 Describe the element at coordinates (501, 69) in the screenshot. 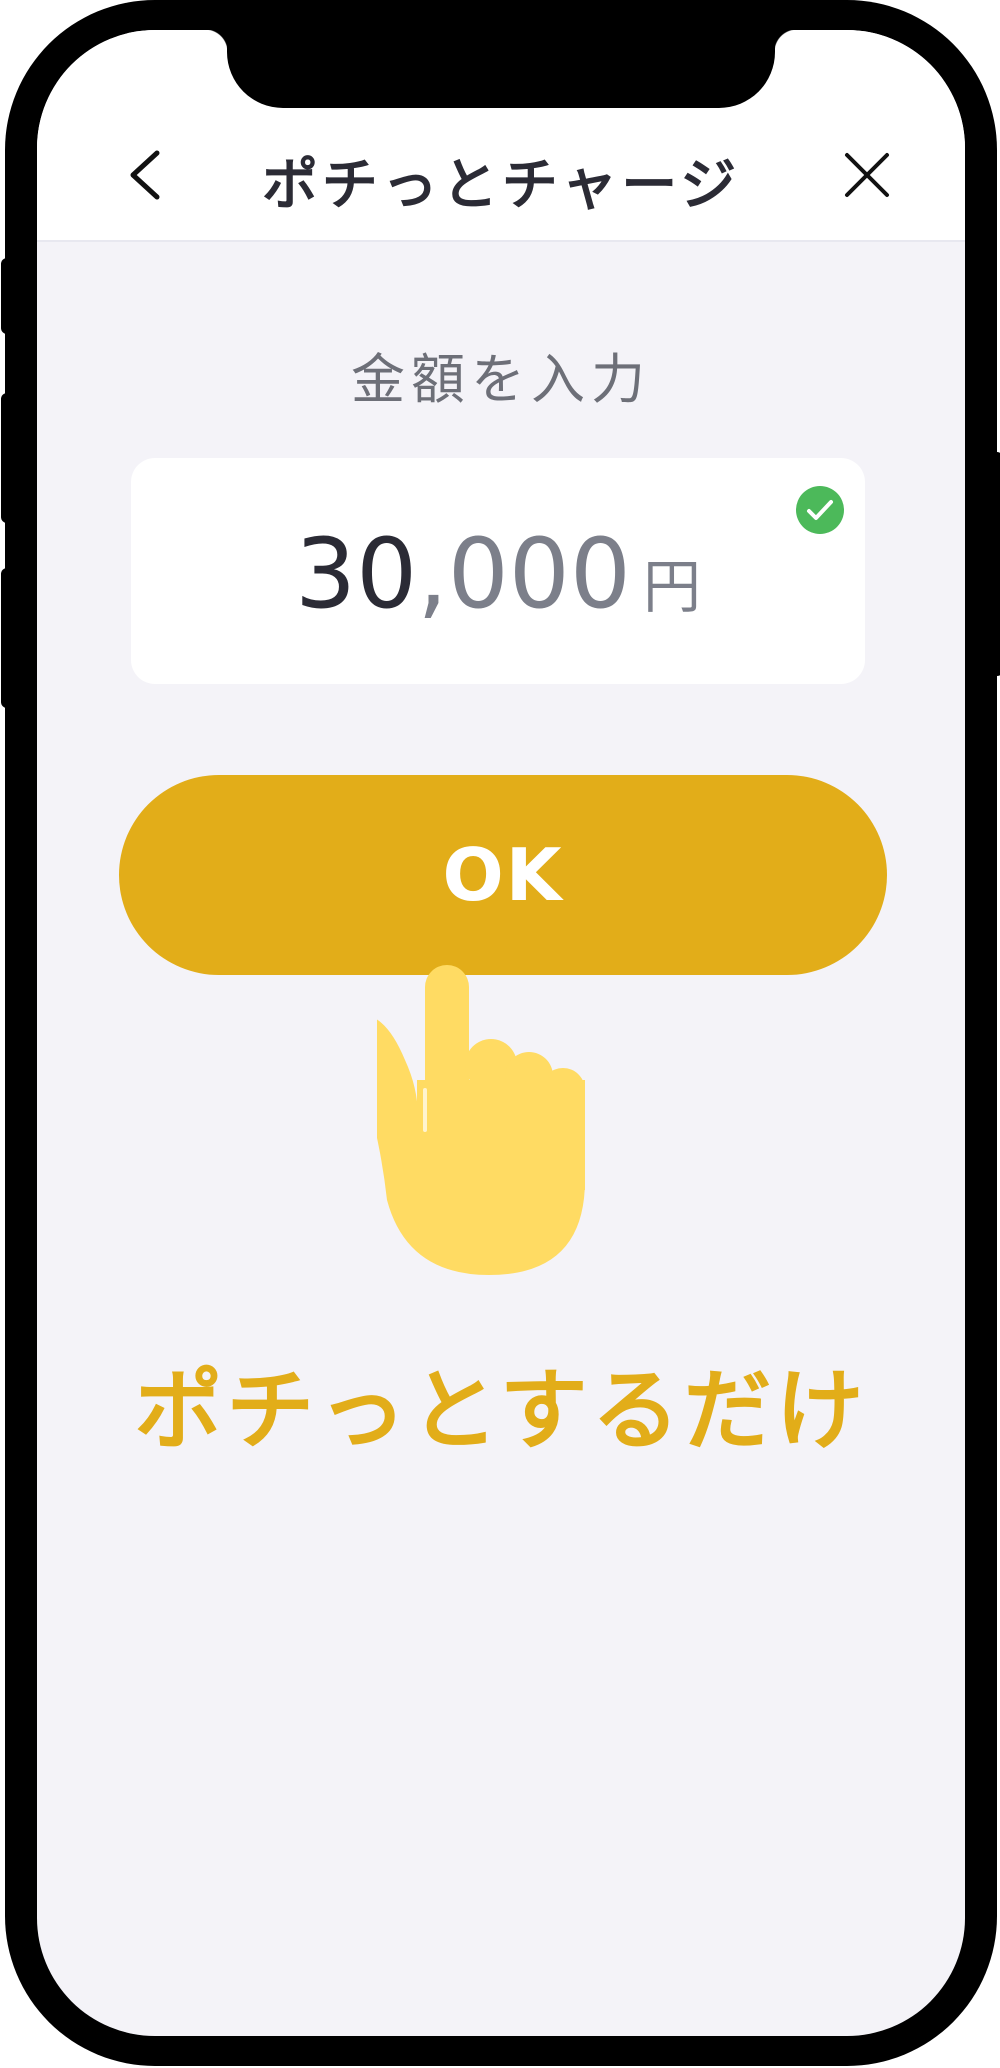

I see `phone-notch` at that location.